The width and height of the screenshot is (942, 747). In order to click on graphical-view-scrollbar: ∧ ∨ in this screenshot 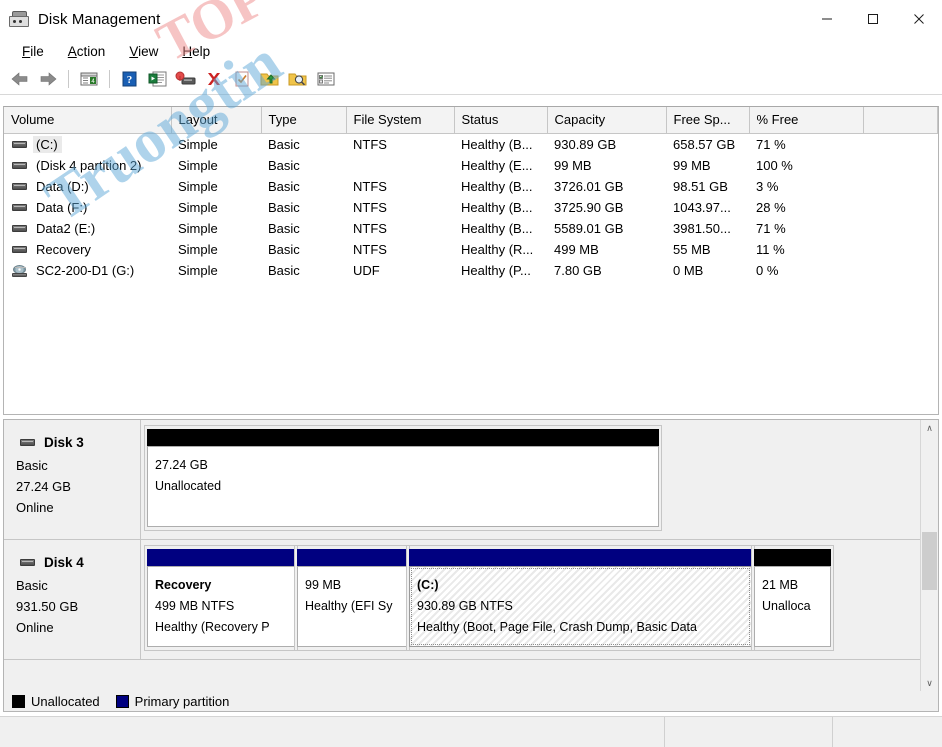, I will do `click(929, 556)`.